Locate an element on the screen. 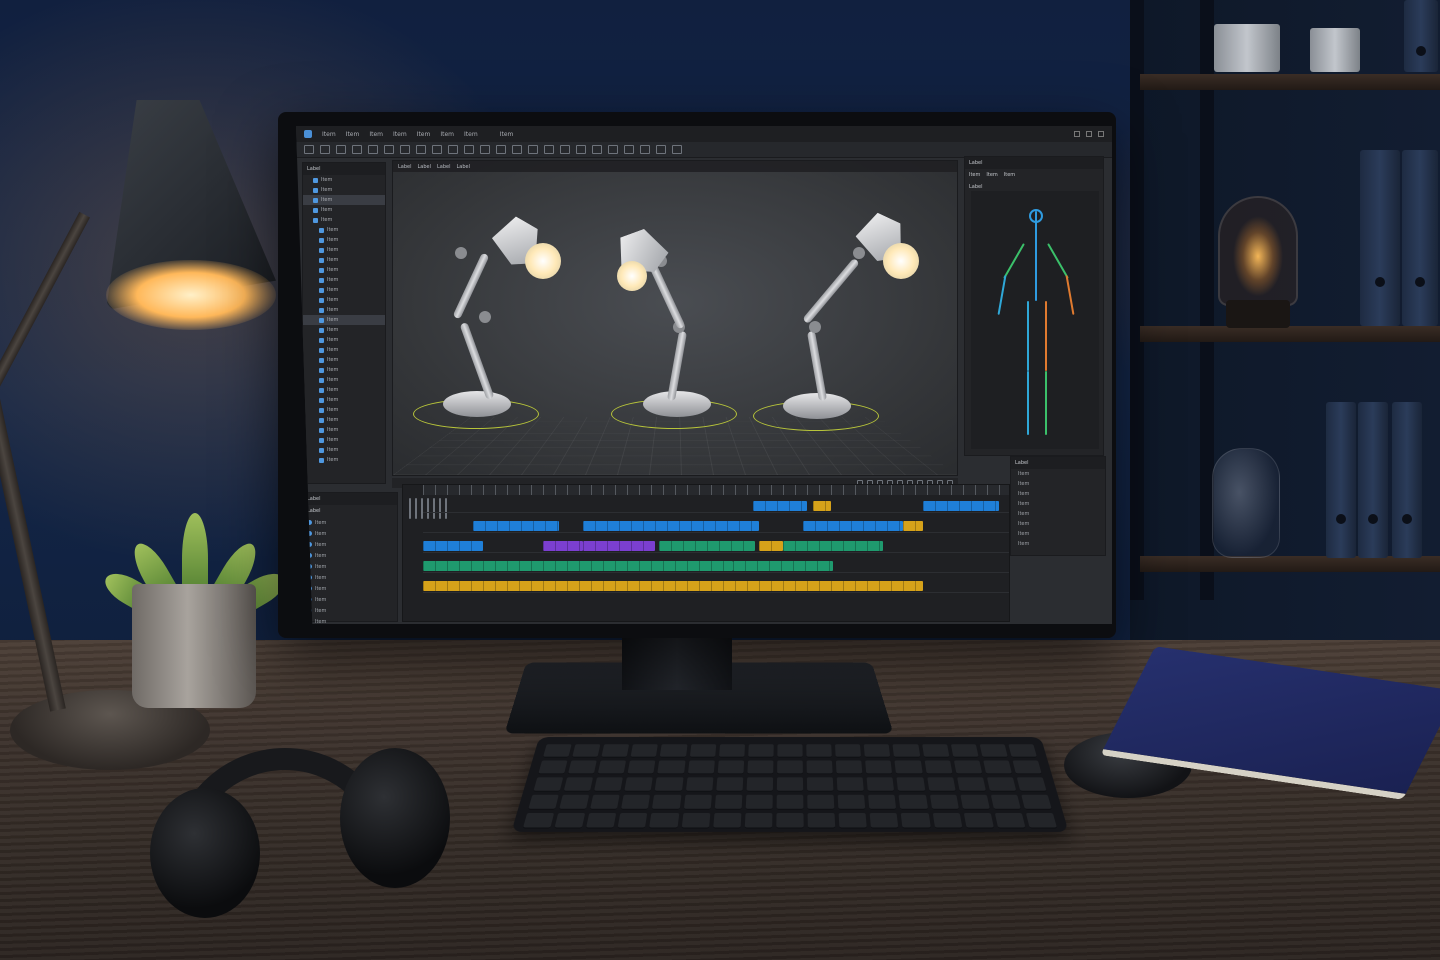 The image size is (1440, 960). 3d-viewport: Label Label Label Label is located at coordinates (675, 318).